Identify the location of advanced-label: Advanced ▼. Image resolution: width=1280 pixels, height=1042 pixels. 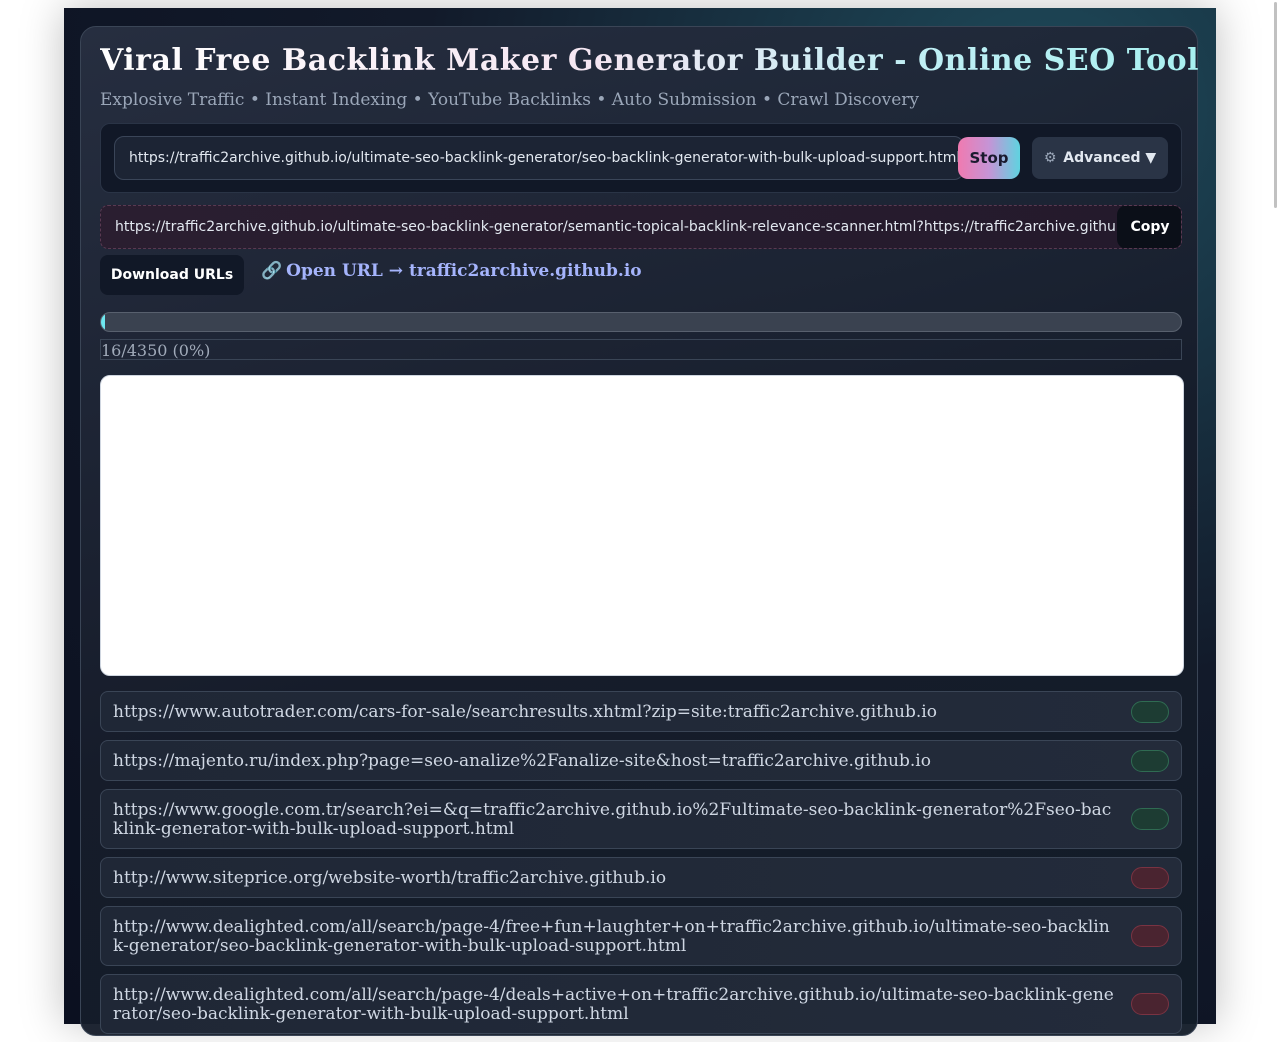
(1110, 158).